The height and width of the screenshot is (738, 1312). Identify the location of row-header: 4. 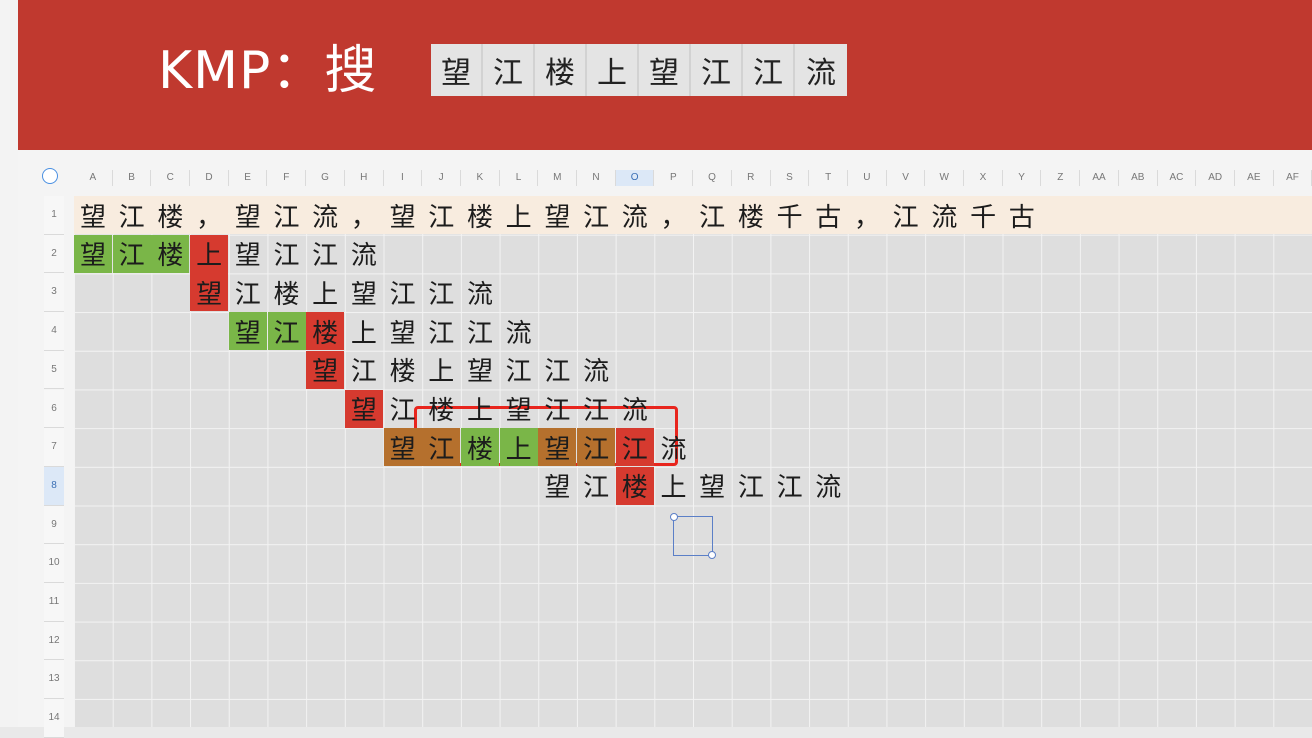
(54, 331).